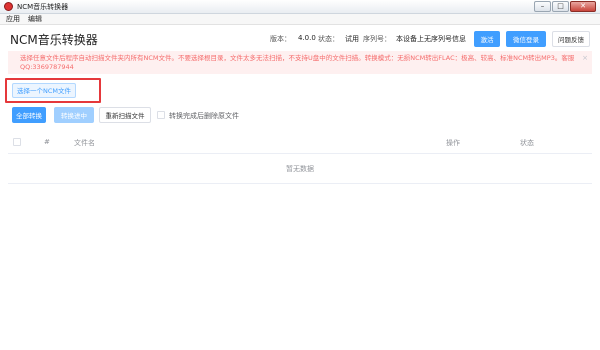 This screenshot has width=600, height=350. Describe the element at coordinates (43, 6) in the screenshot. I see `window-title: NCM音乐转换器` at that location.